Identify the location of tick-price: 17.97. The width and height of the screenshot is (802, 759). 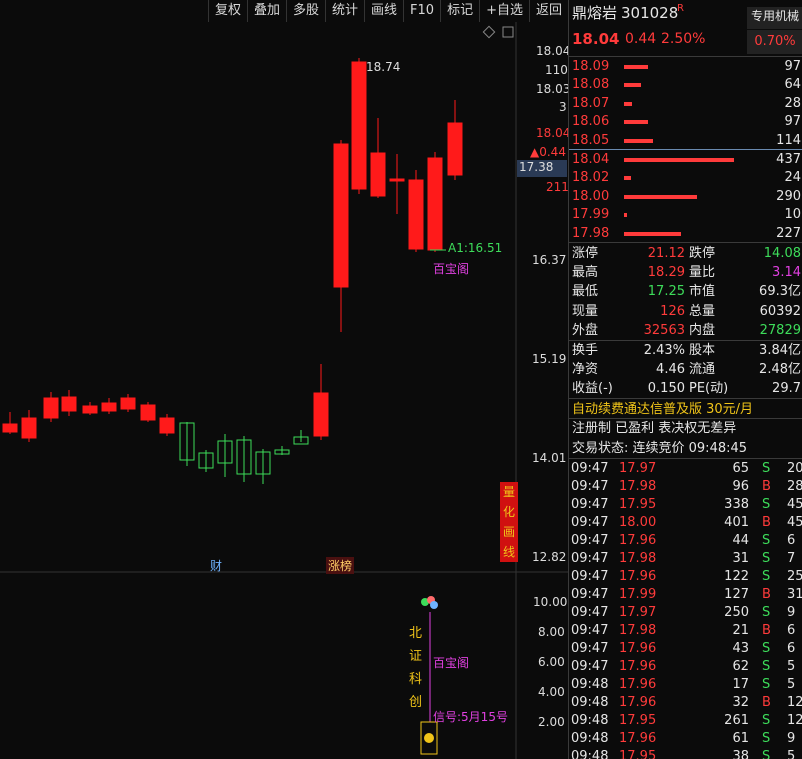
(638, 468).